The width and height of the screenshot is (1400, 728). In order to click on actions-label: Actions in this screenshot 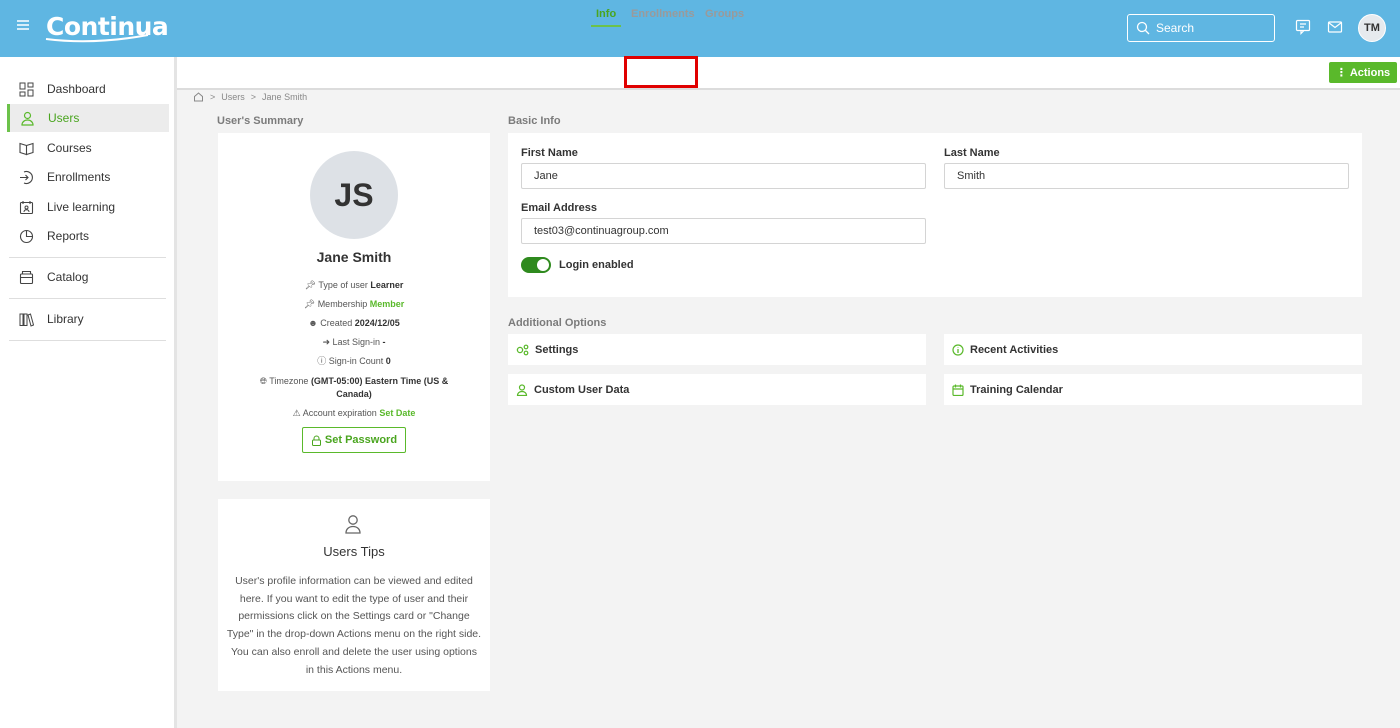, I will do `click(1370, 72)`.